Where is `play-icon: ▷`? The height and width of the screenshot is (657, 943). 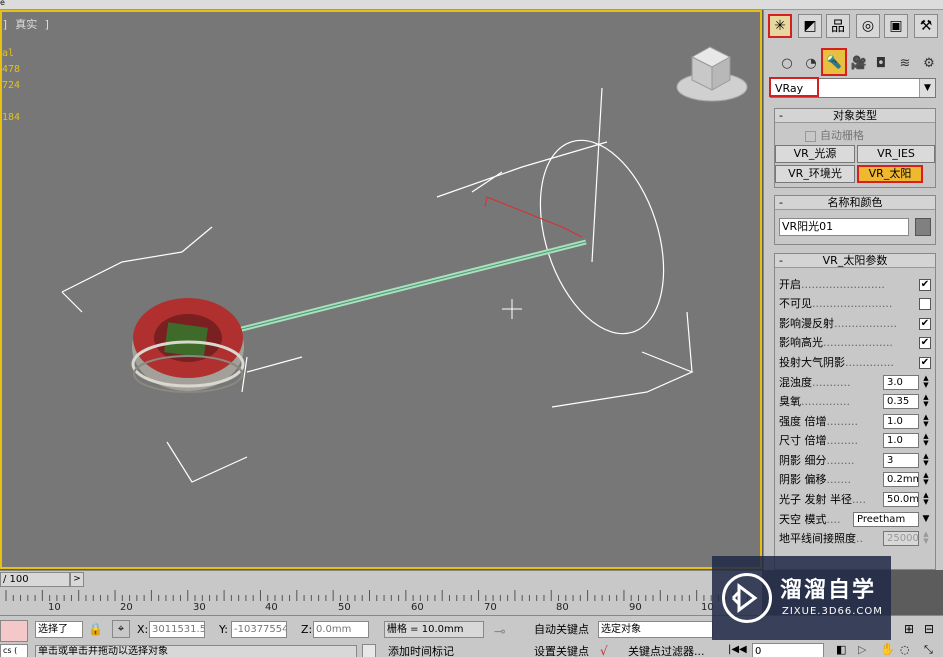
play-icon: ▷ is located at coordinates (862, 649).